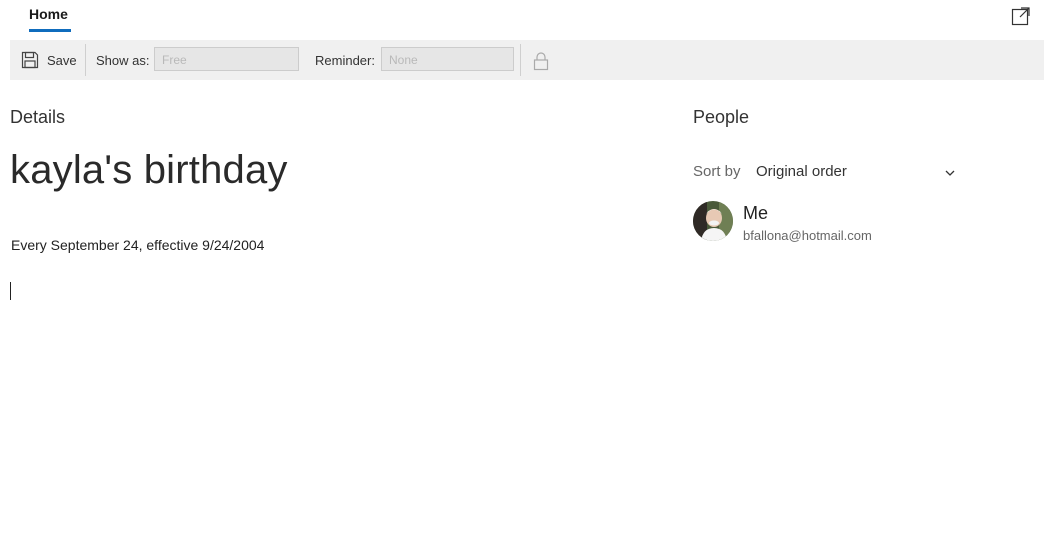 Image resolution: width=1061 pixels, height=553 pixels. What do you see at coordinates (541, 61) in the screenshot?
I see `lock-icon` at bounding box center [541, 61].